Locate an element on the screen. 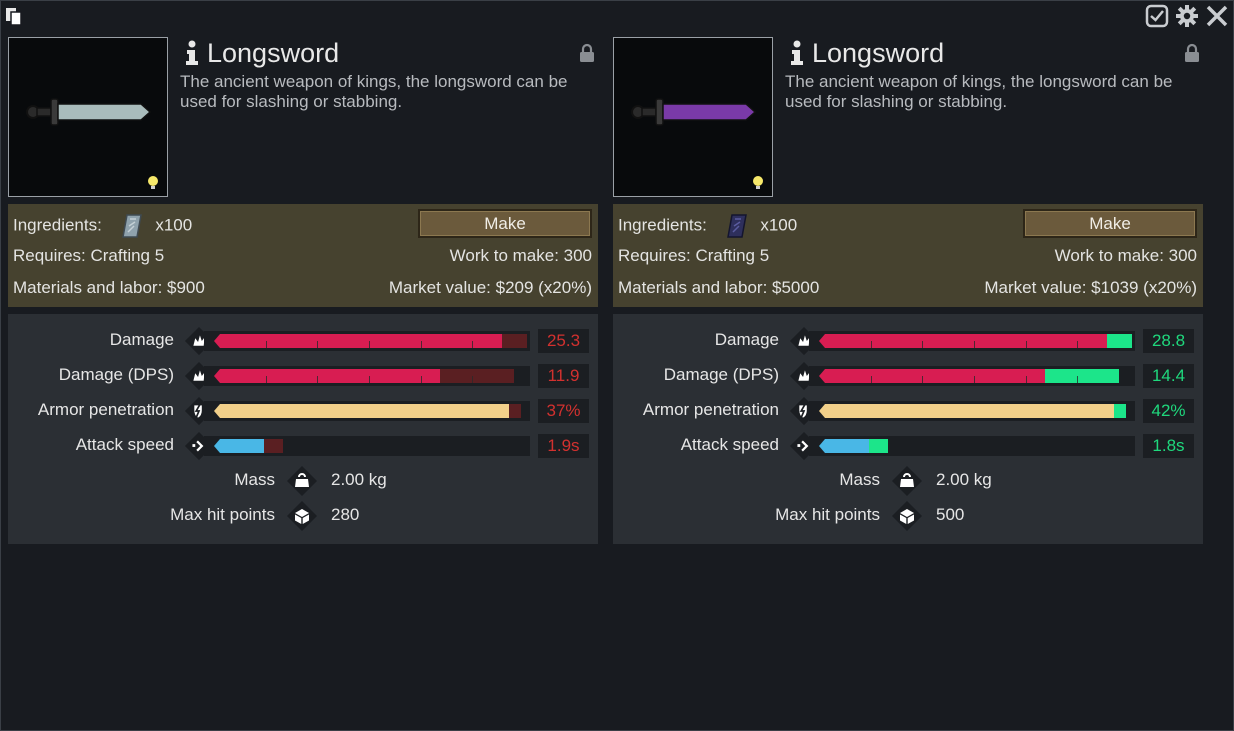  checklist-icon is located at coordinates (1157, 16).